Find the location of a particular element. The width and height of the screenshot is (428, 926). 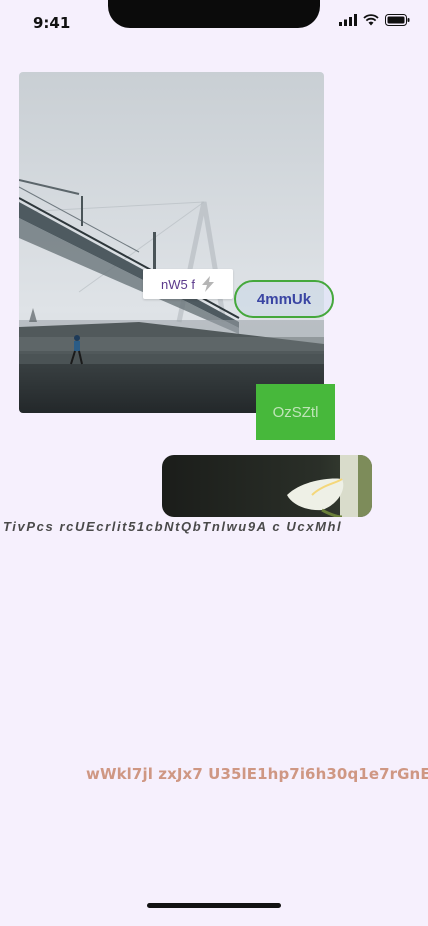

status-icons is located at coordinates (374, 20).